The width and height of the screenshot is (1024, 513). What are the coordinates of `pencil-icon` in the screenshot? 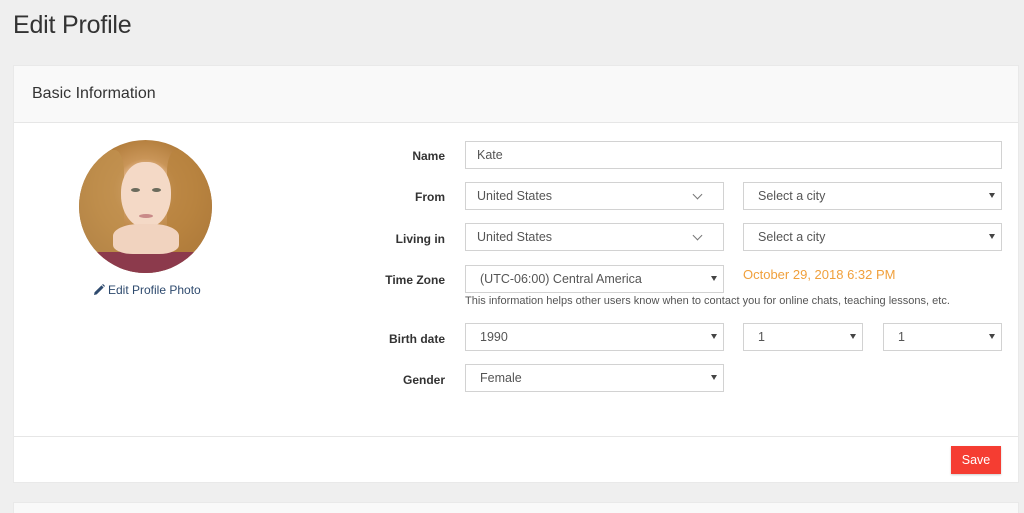 It's located at (99, 289).